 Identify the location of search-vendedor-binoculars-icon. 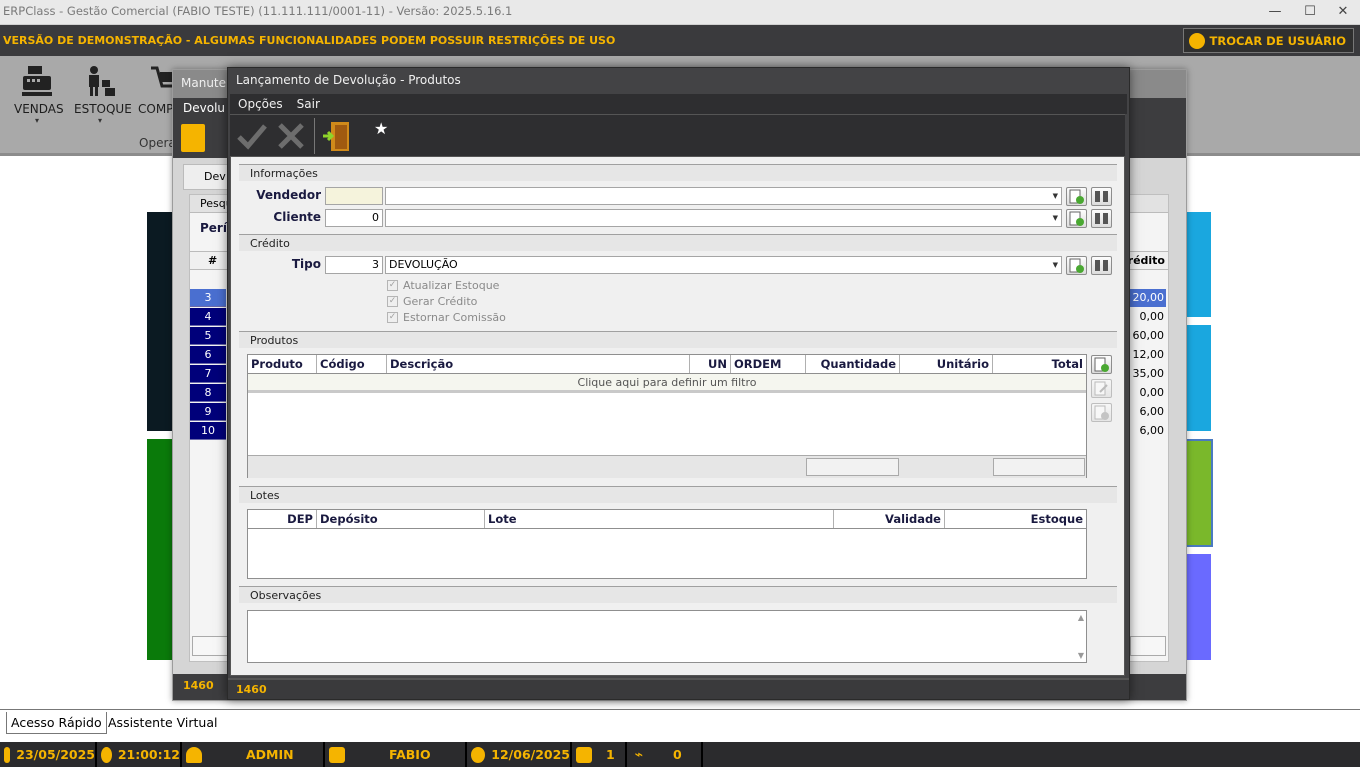
(1101, 196).